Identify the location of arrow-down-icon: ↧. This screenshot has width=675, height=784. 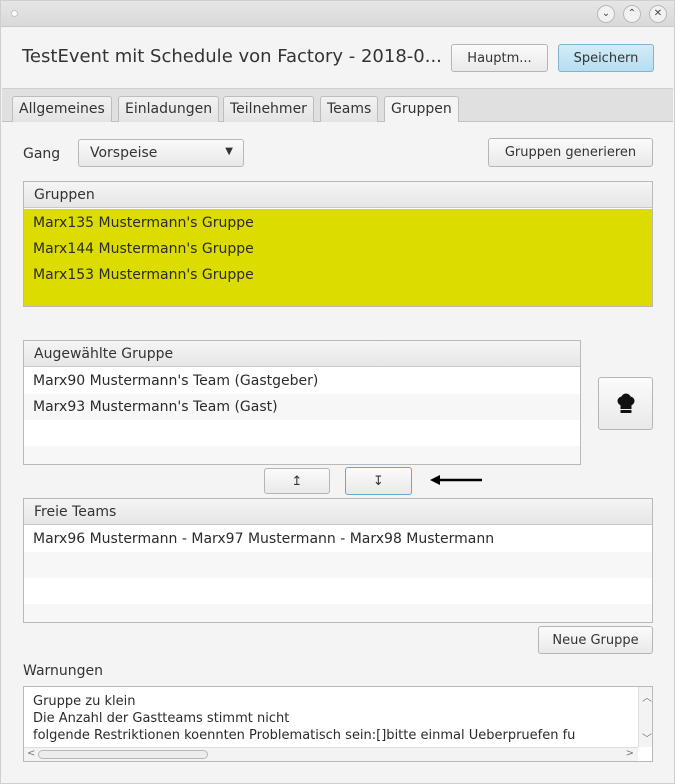
(378, 481).